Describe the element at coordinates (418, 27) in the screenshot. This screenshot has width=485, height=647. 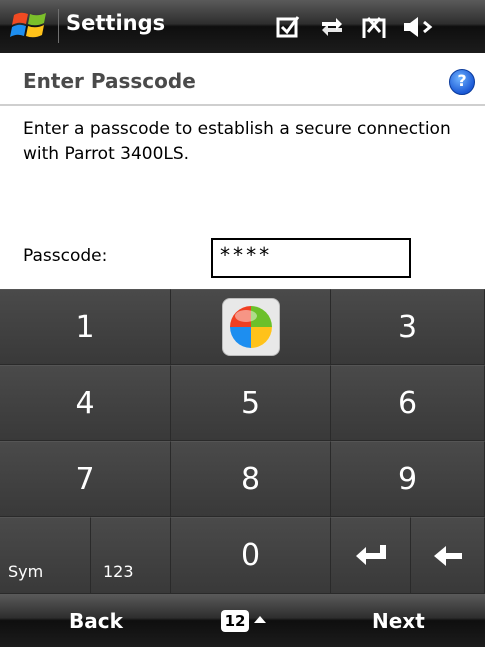
I see `volume-icon` at that location.